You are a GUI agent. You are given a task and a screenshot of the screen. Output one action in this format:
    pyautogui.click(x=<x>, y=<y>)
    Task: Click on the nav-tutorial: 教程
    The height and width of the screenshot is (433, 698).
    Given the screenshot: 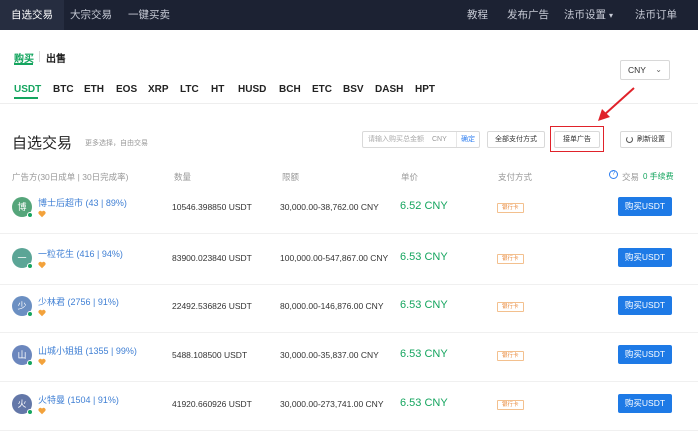 What is the action you would take?
    pyautogui.click(x=477, y=15)
    